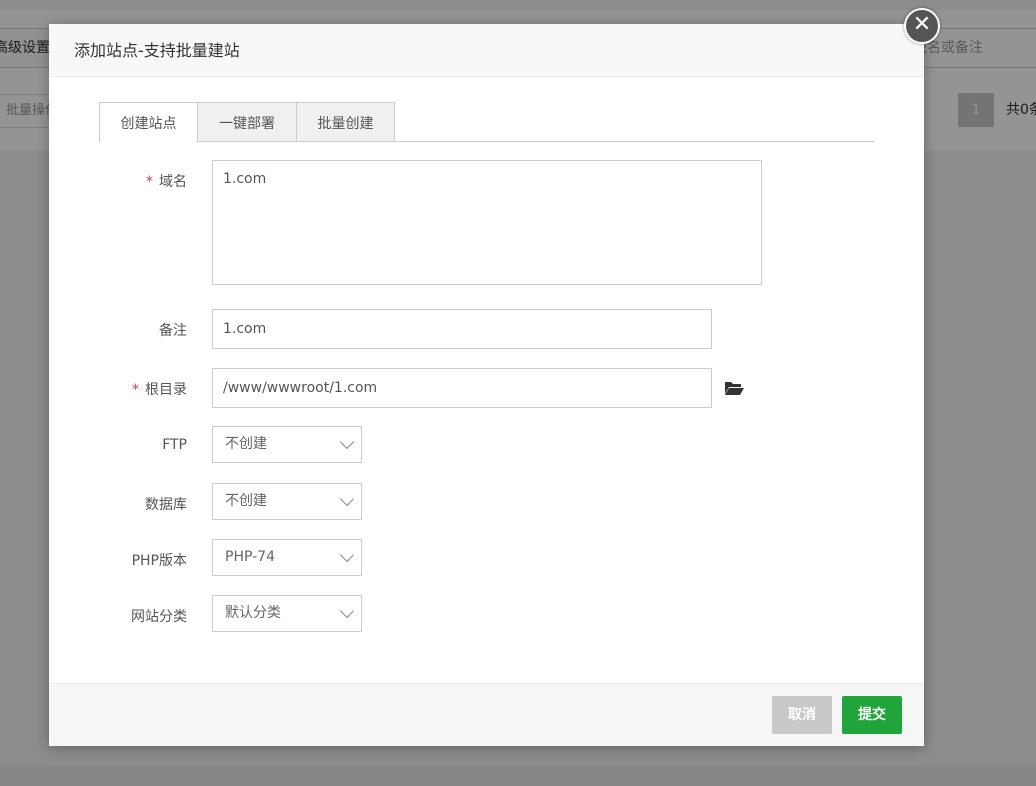 This screenshot has height=786, width=1036. I want to click on submit-button: 提交, so click(872, 715).